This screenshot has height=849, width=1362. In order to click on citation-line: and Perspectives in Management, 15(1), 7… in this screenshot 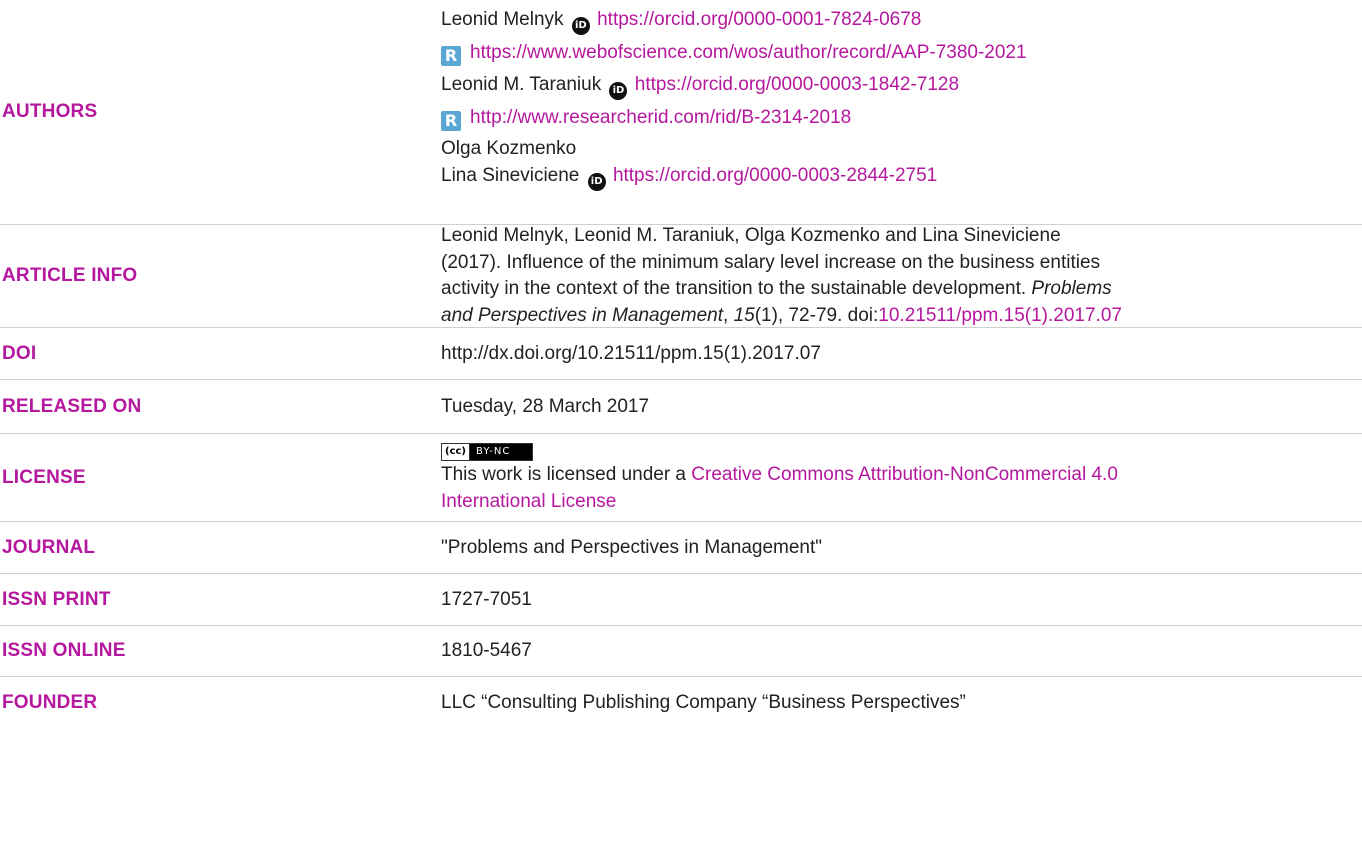, I will do `click(901, 316)`.